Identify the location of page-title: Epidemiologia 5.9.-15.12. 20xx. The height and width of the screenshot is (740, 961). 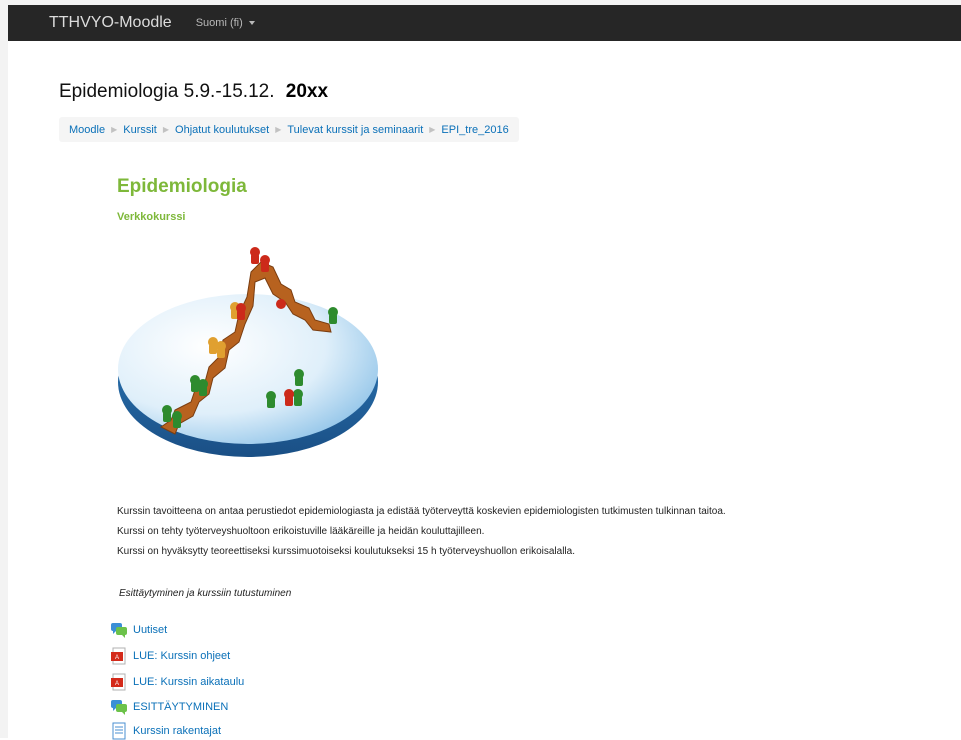
(193, 92).